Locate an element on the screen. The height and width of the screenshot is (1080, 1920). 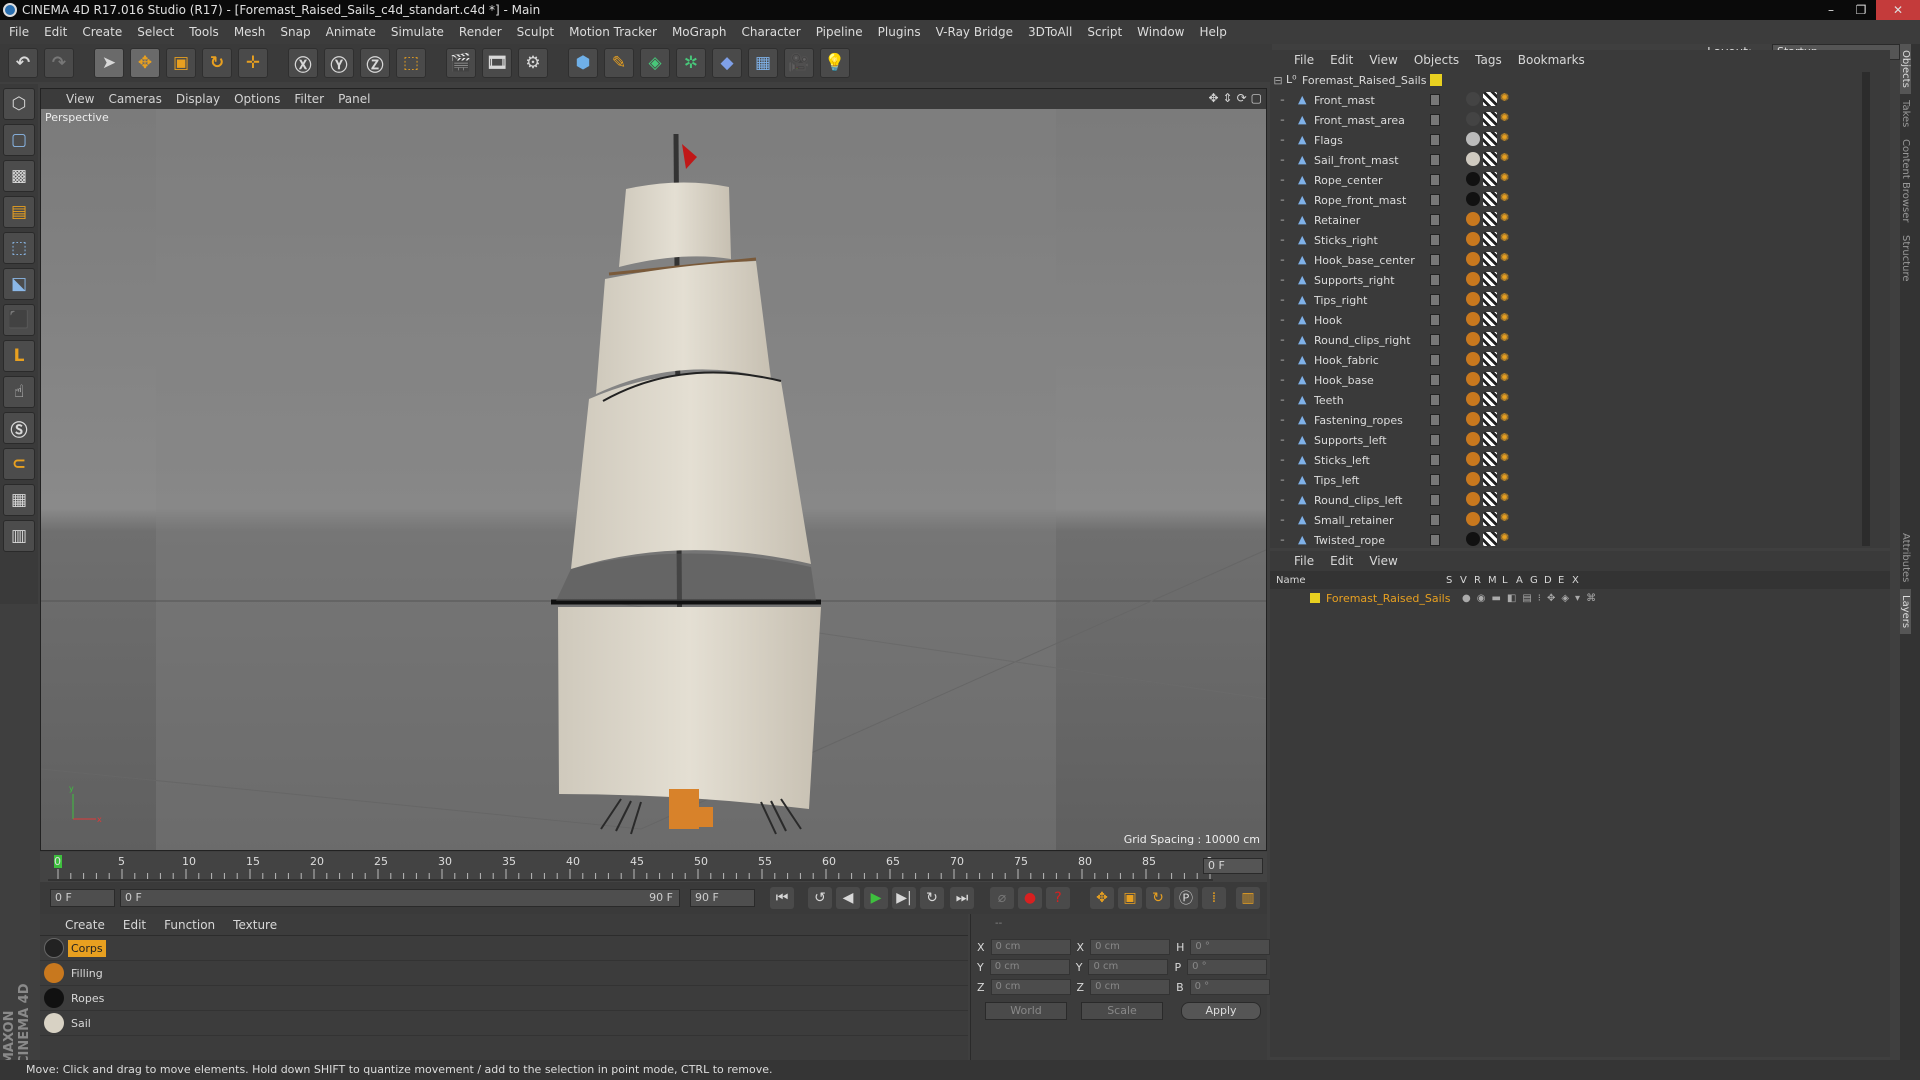
motion-record-icon: ⌀ is located at coordinates (1002, 898).